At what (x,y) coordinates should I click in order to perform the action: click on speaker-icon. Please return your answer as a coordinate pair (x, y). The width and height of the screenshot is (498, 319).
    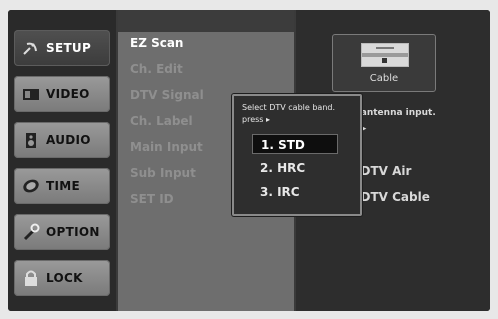
    Looking at the image, I should click on (31, 140).